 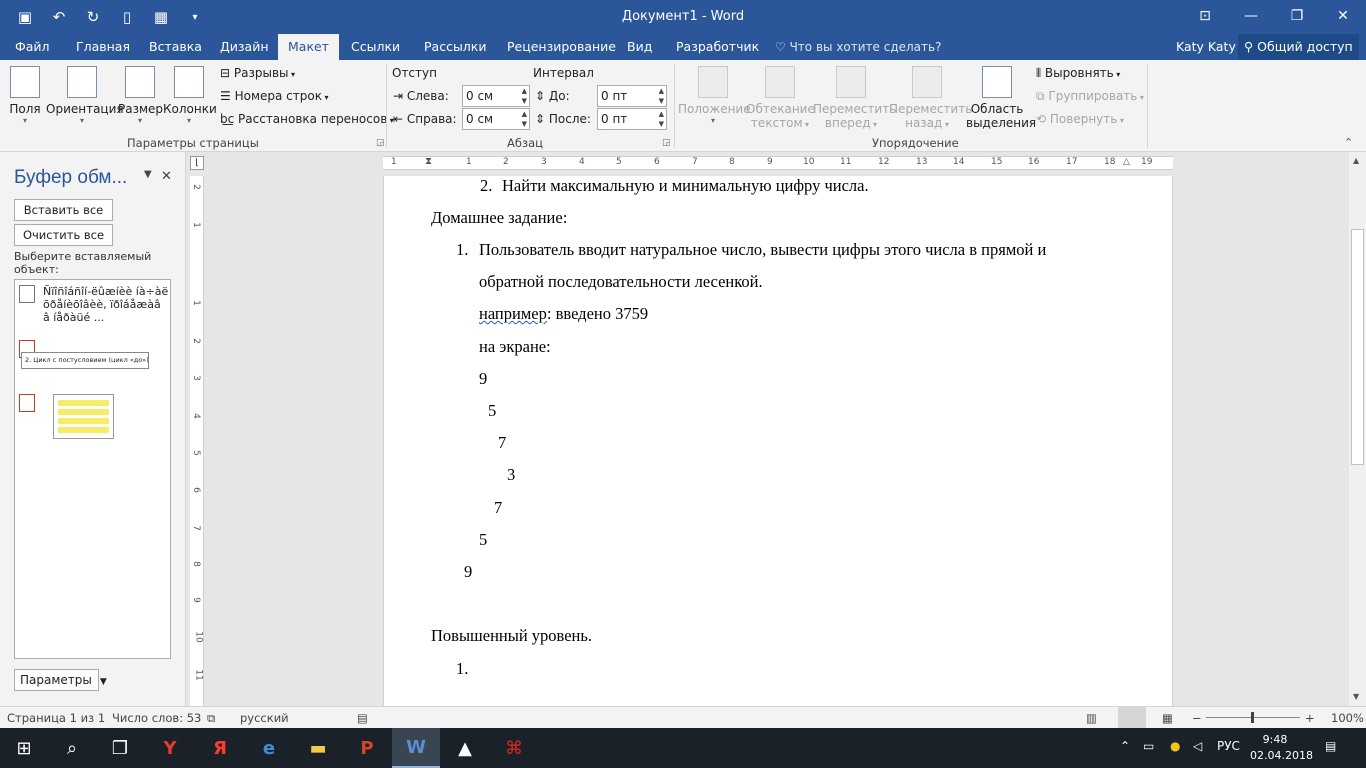 I want to click on selection-pane-button: Область выделения, so click(x=1001, y=98).